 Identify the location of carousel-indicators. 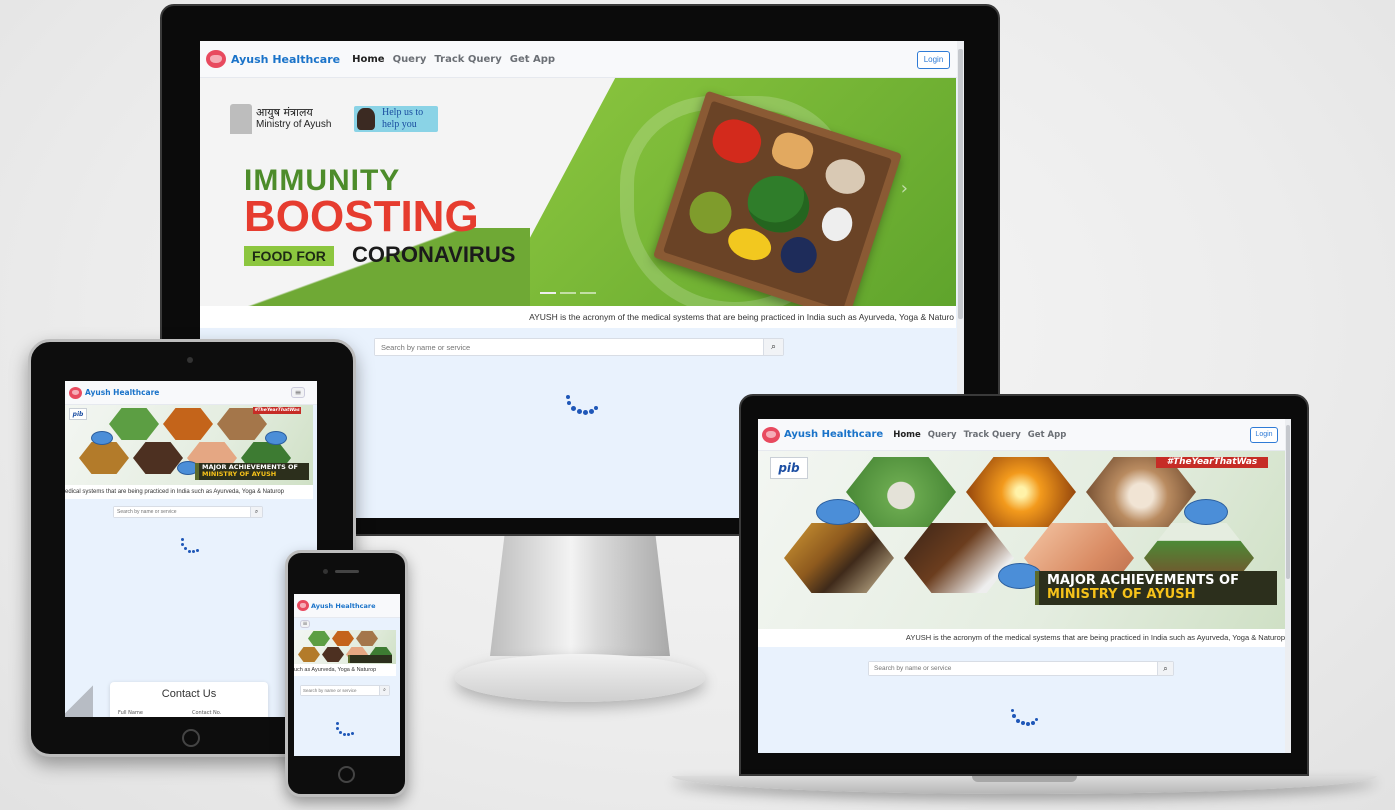
(575, 293).